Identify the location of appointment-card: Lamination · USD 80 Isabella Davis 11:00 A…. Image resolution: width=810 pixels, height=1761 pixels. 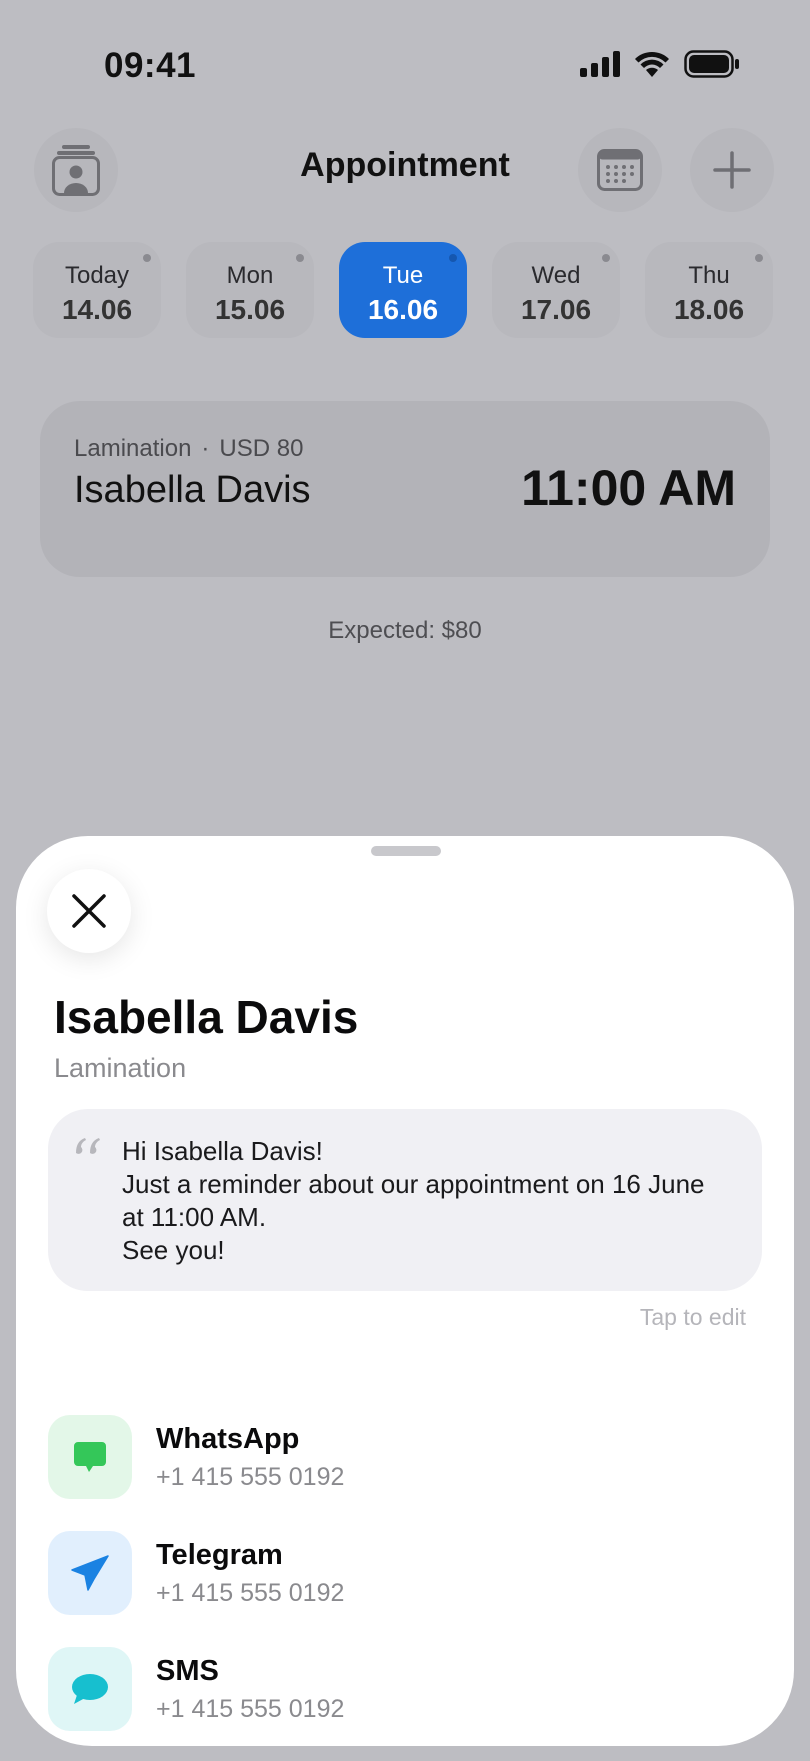
(405, 489).